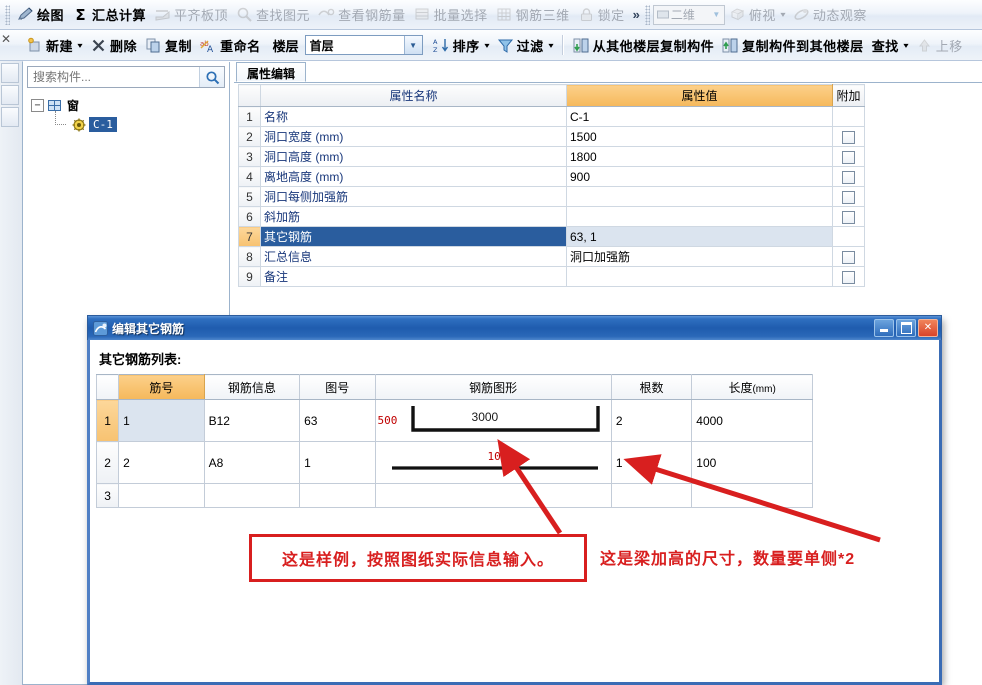  Describe the element at coordinates (830, 15) in the screenshot. I see `toolbar-button-dynamic-observe: 动态观察` at that location.